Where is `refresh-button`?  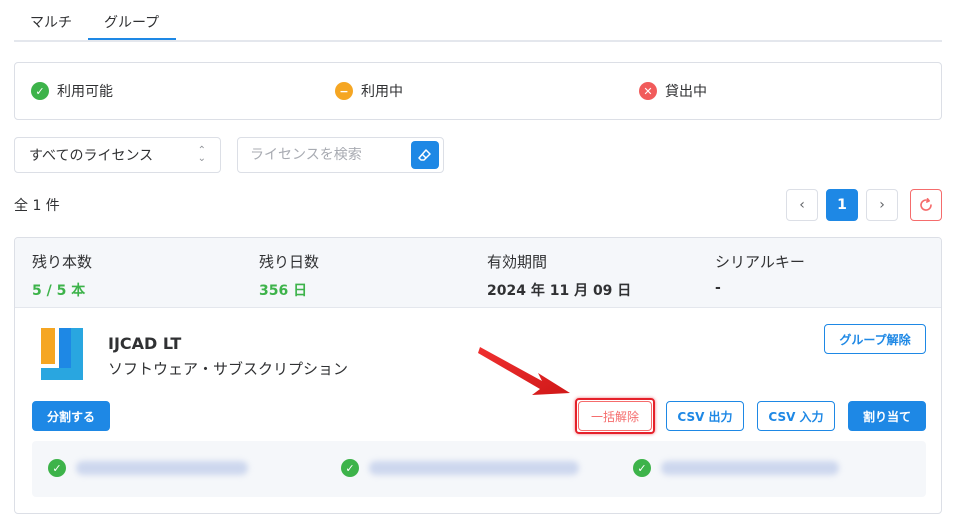
refresh-button is located at coordinates (926, 205).